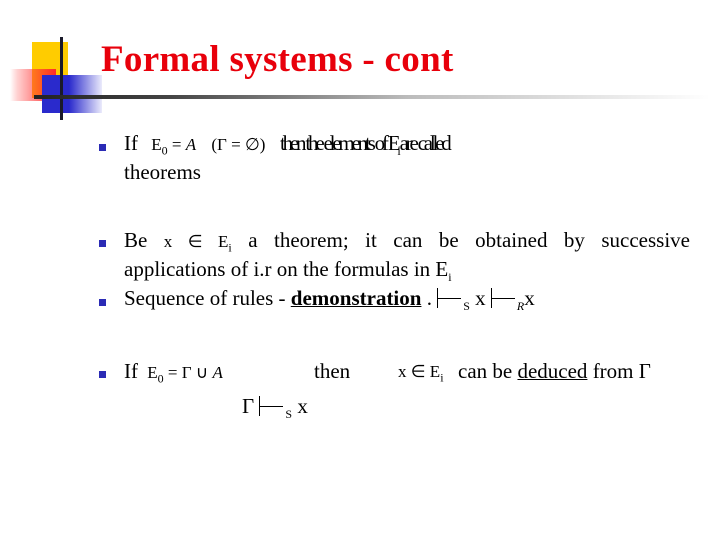 This screenshot has height=540, width=720. Describe the element at coordinates (277, 59) in the screenshot. I see `slide-title: Formal systems - cont` at that location.